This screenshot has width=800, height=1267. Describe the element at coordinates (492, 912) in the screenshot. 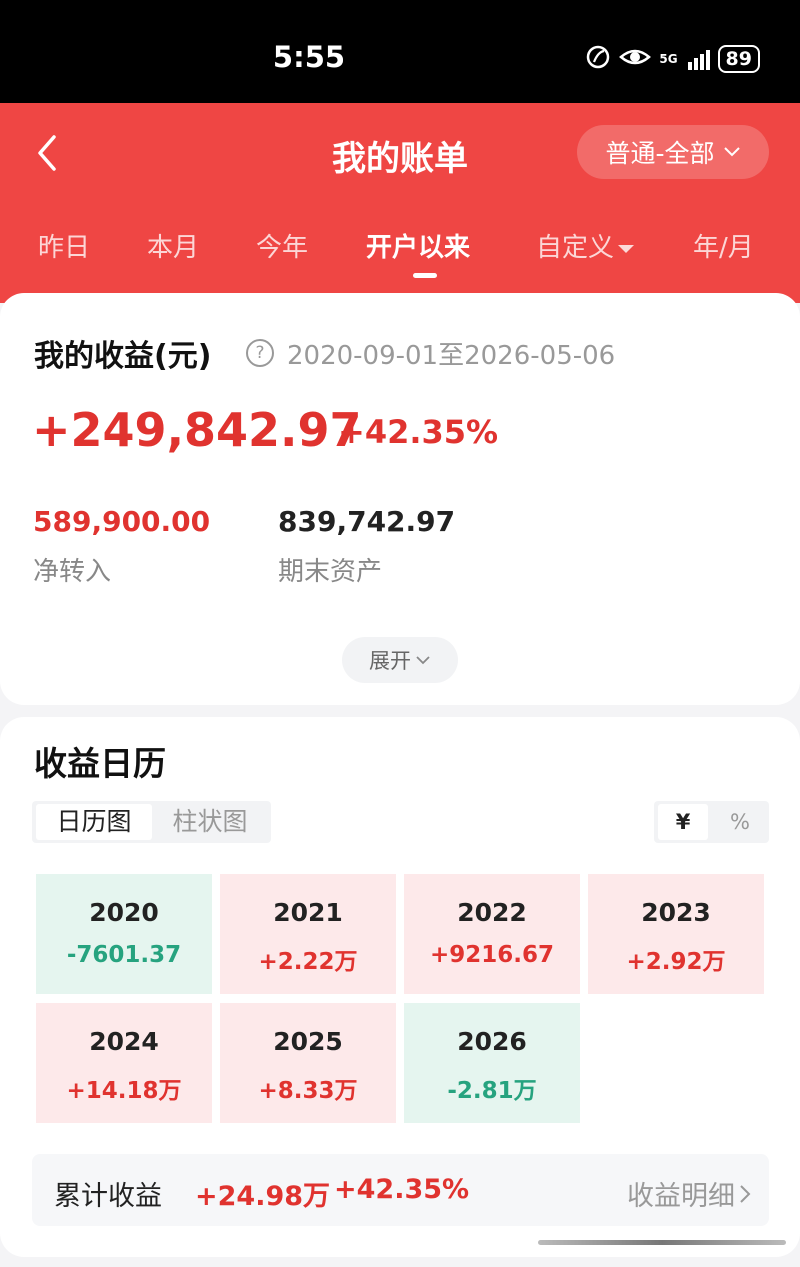

I see `cell-year: 2022` at that location.